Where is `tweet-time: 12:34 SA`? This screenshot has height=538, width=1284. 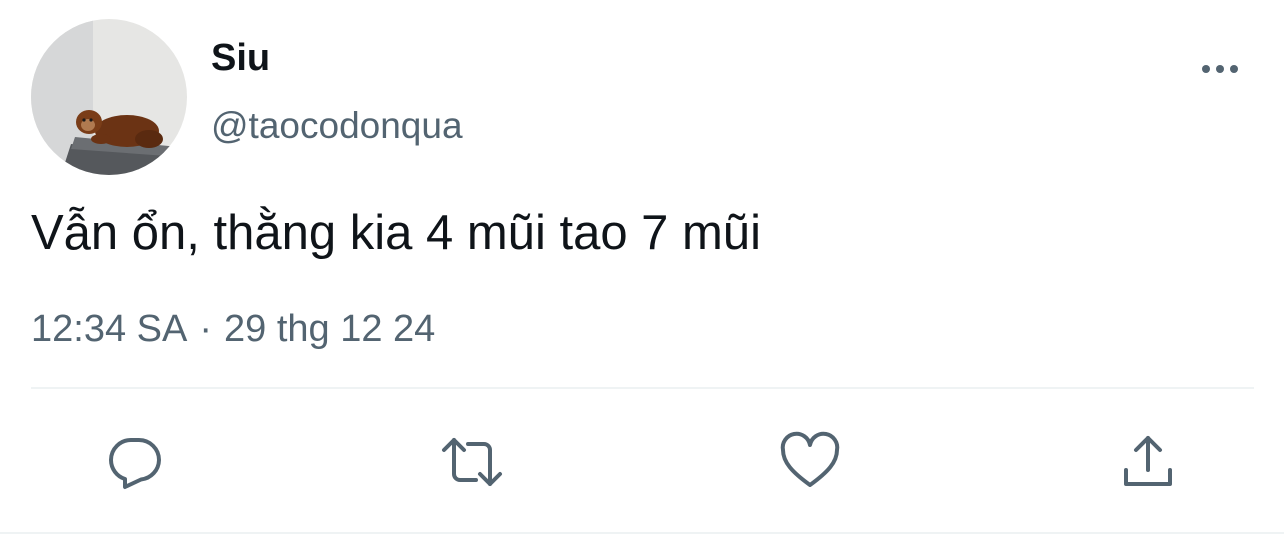 tweet-time: 12:34 SA is located at coordinates (109, 329).